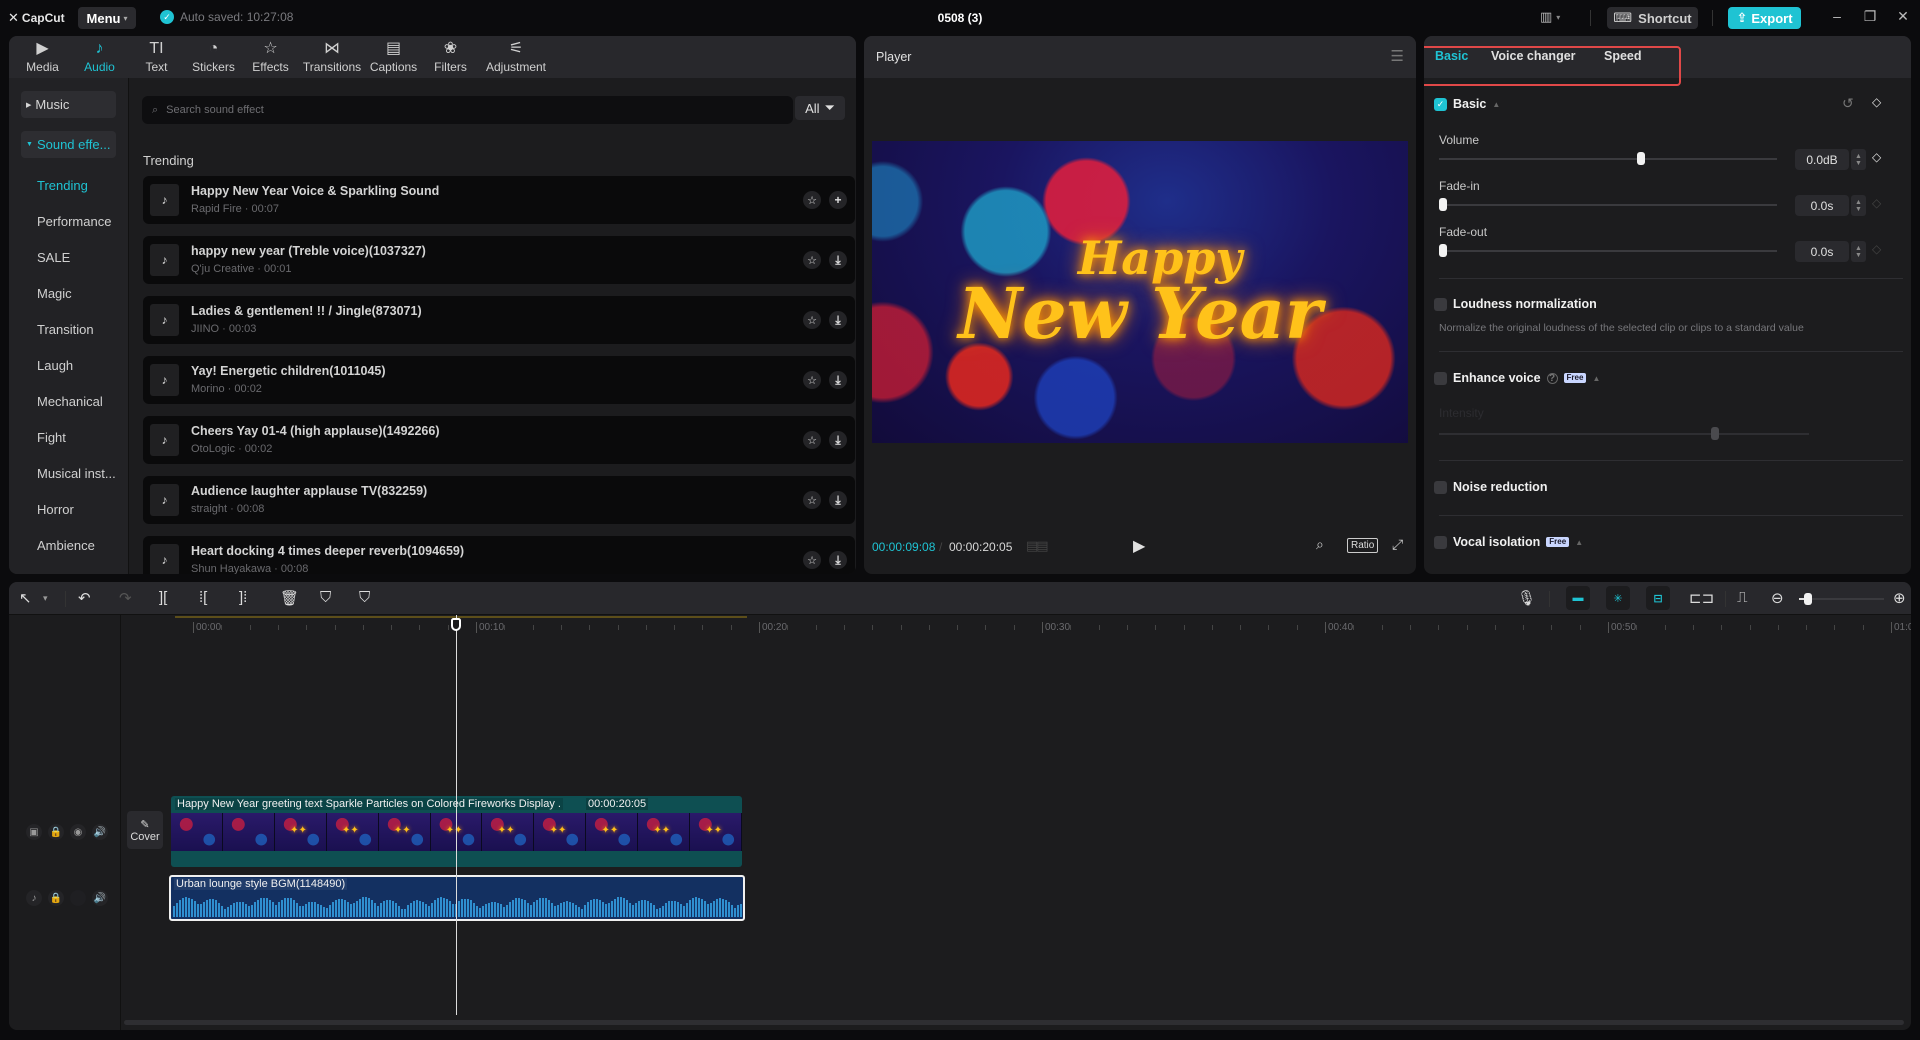 This screenshot has height=1040, width=1920. Describe the element at coordinates (78, 832) in the screenshot. I see `eye-icon: ◉` at that location.